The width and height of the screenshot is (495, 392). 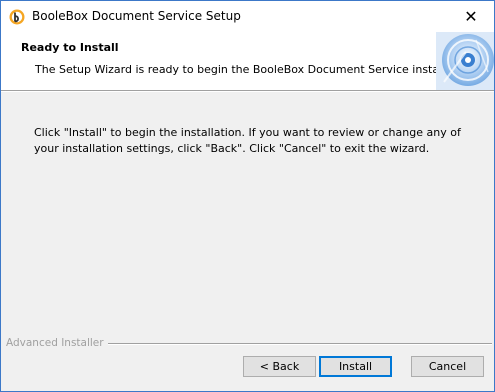 What do you see at coordinates (250, 344) in the screenshot?
I see `brand-divider: Advanced Installer` at bounding box center [250, 344].